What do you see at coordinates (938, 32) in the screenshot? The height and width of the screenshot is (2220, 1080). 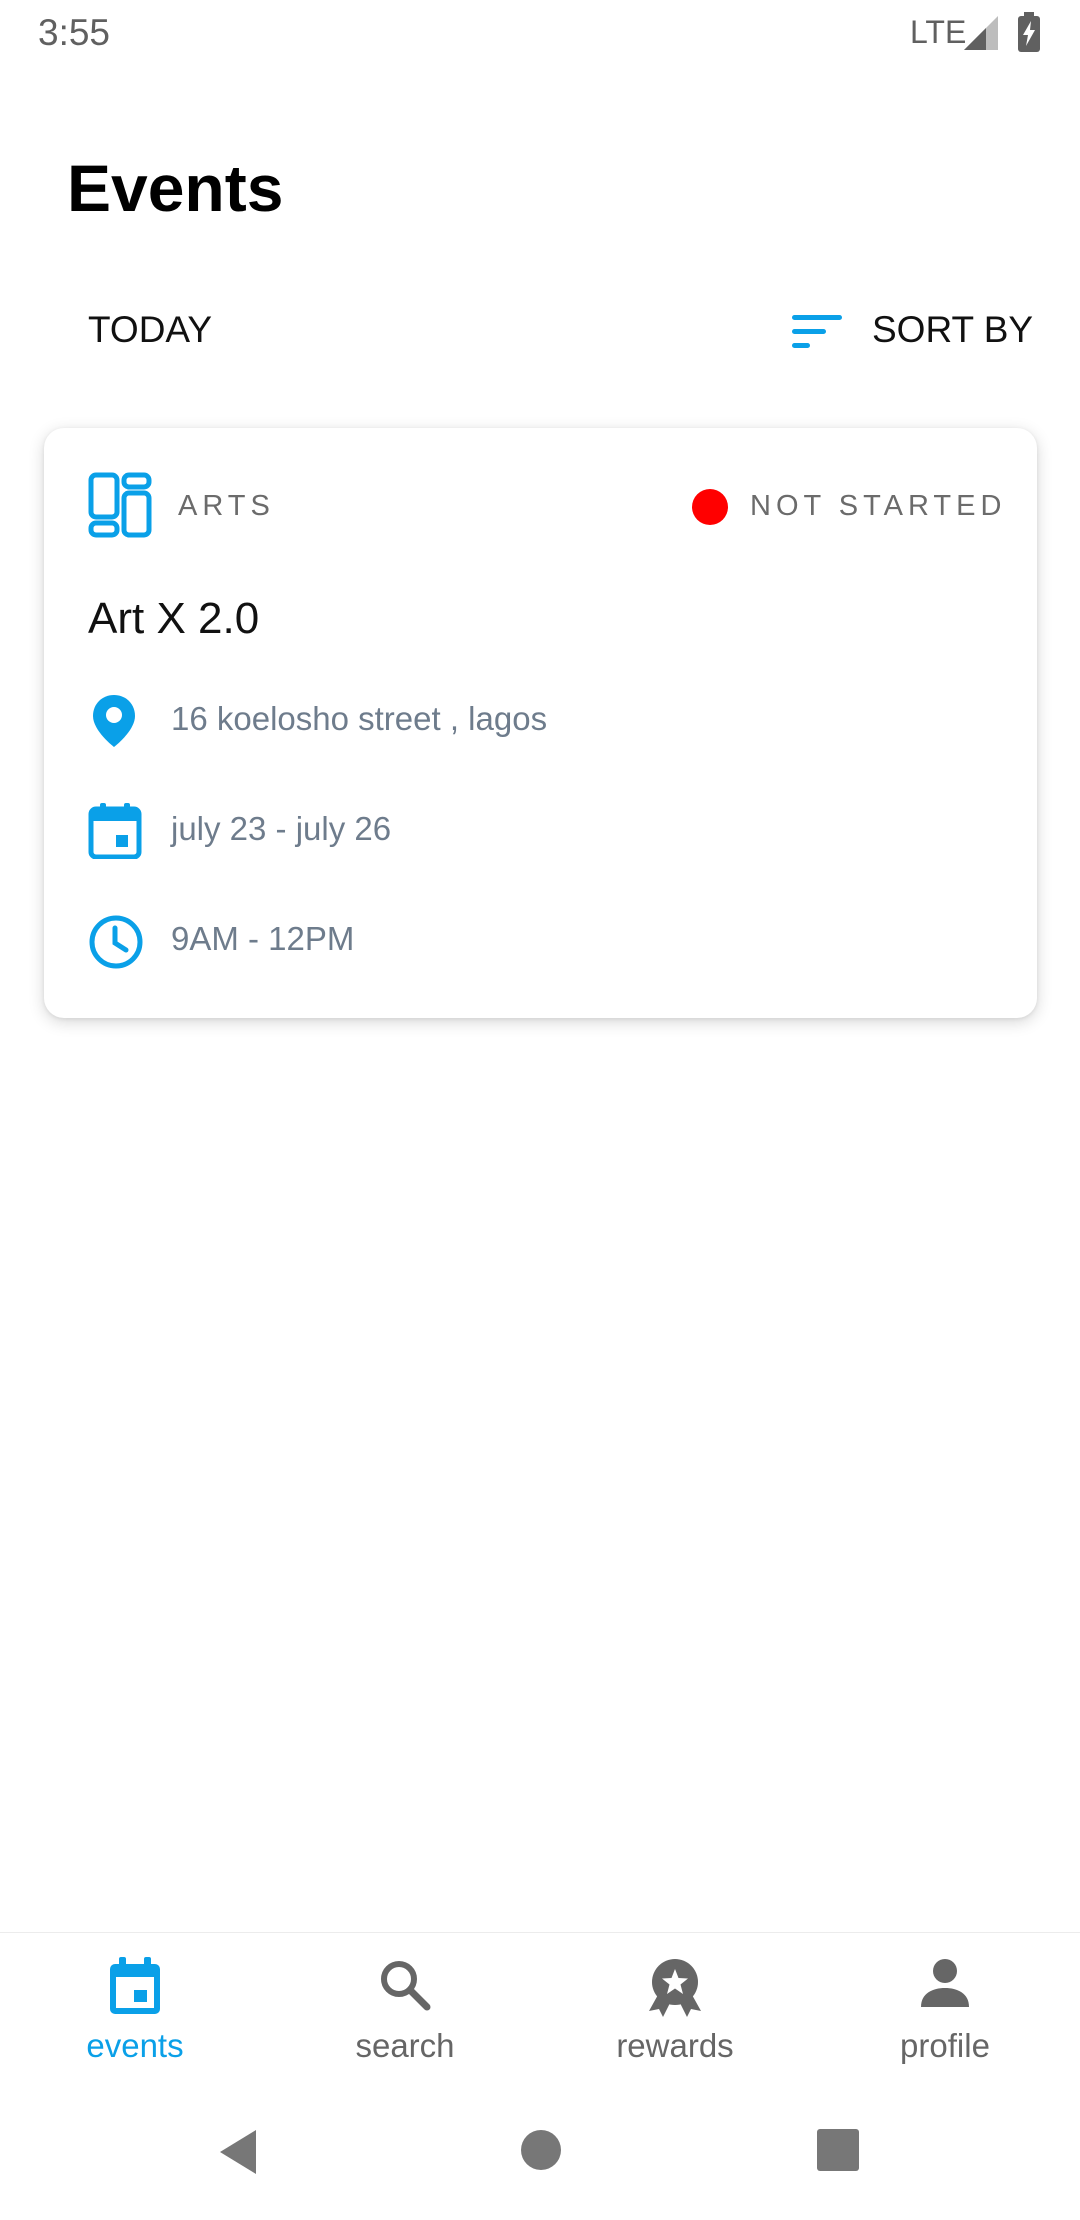 I see `network-type: LTE` at bounding box center [938, 32].